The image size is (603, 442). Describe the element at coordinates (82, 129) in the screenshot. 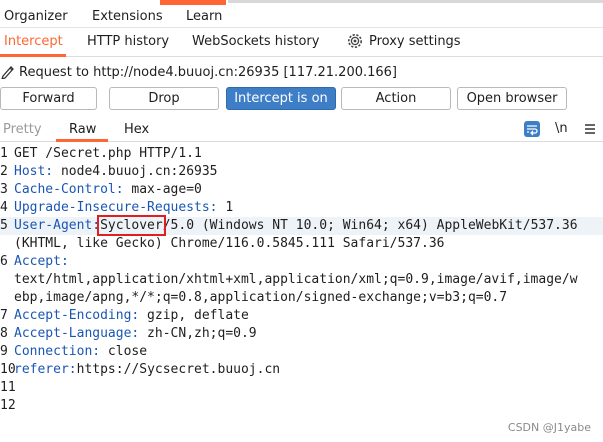

I see `tab-raw: Raw` at that location.